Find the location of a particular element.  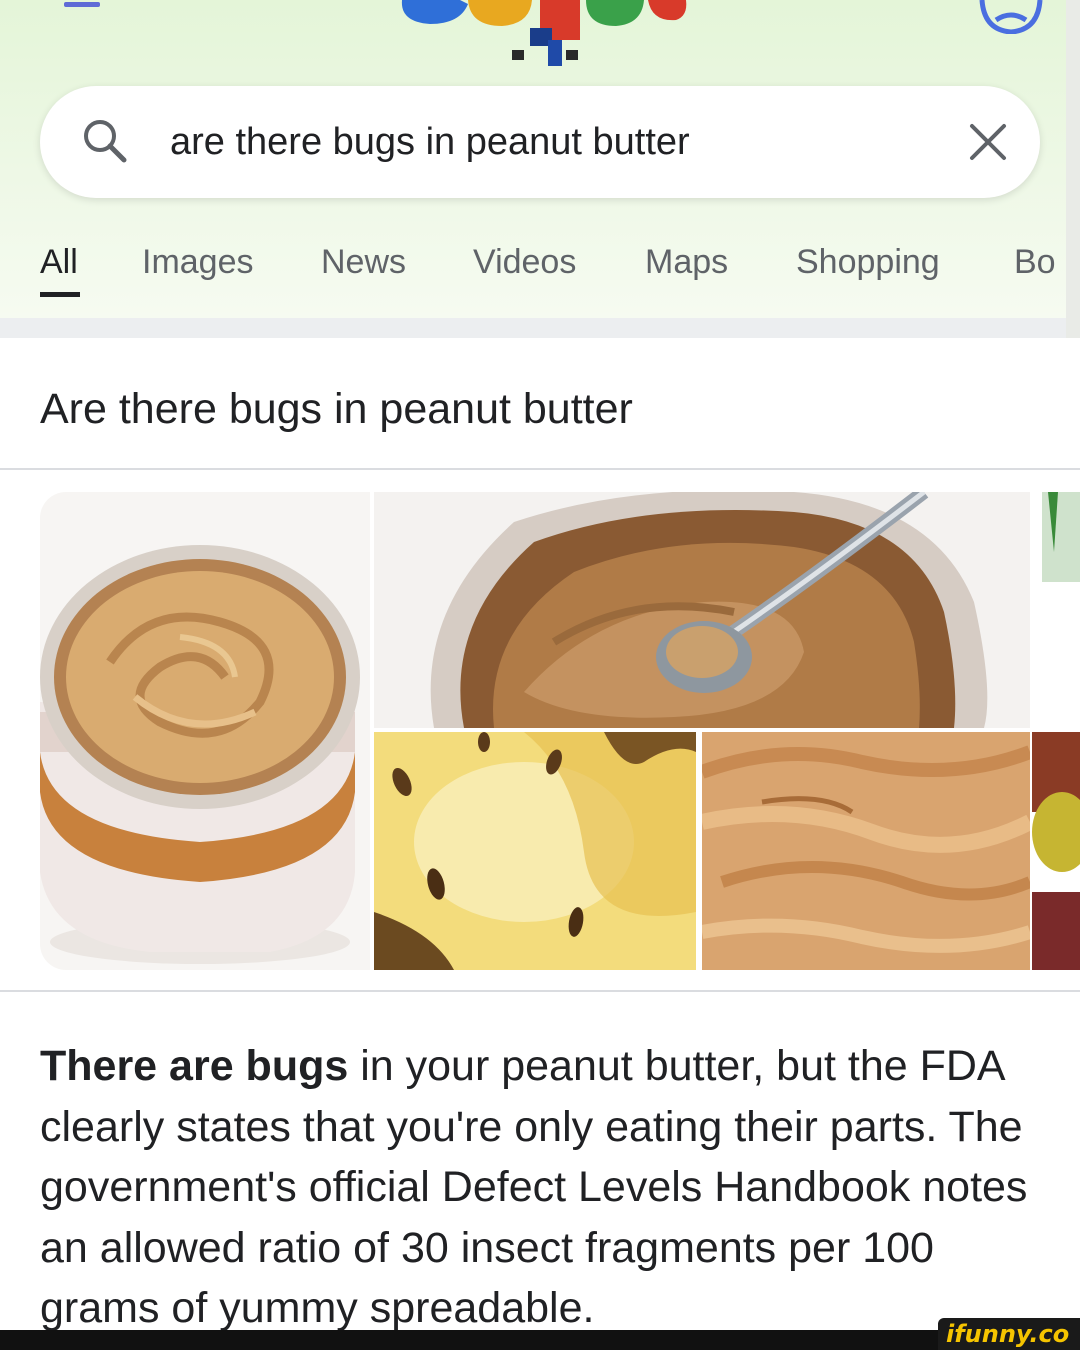

cropped-food-image is located at coordinates (1056, 731).